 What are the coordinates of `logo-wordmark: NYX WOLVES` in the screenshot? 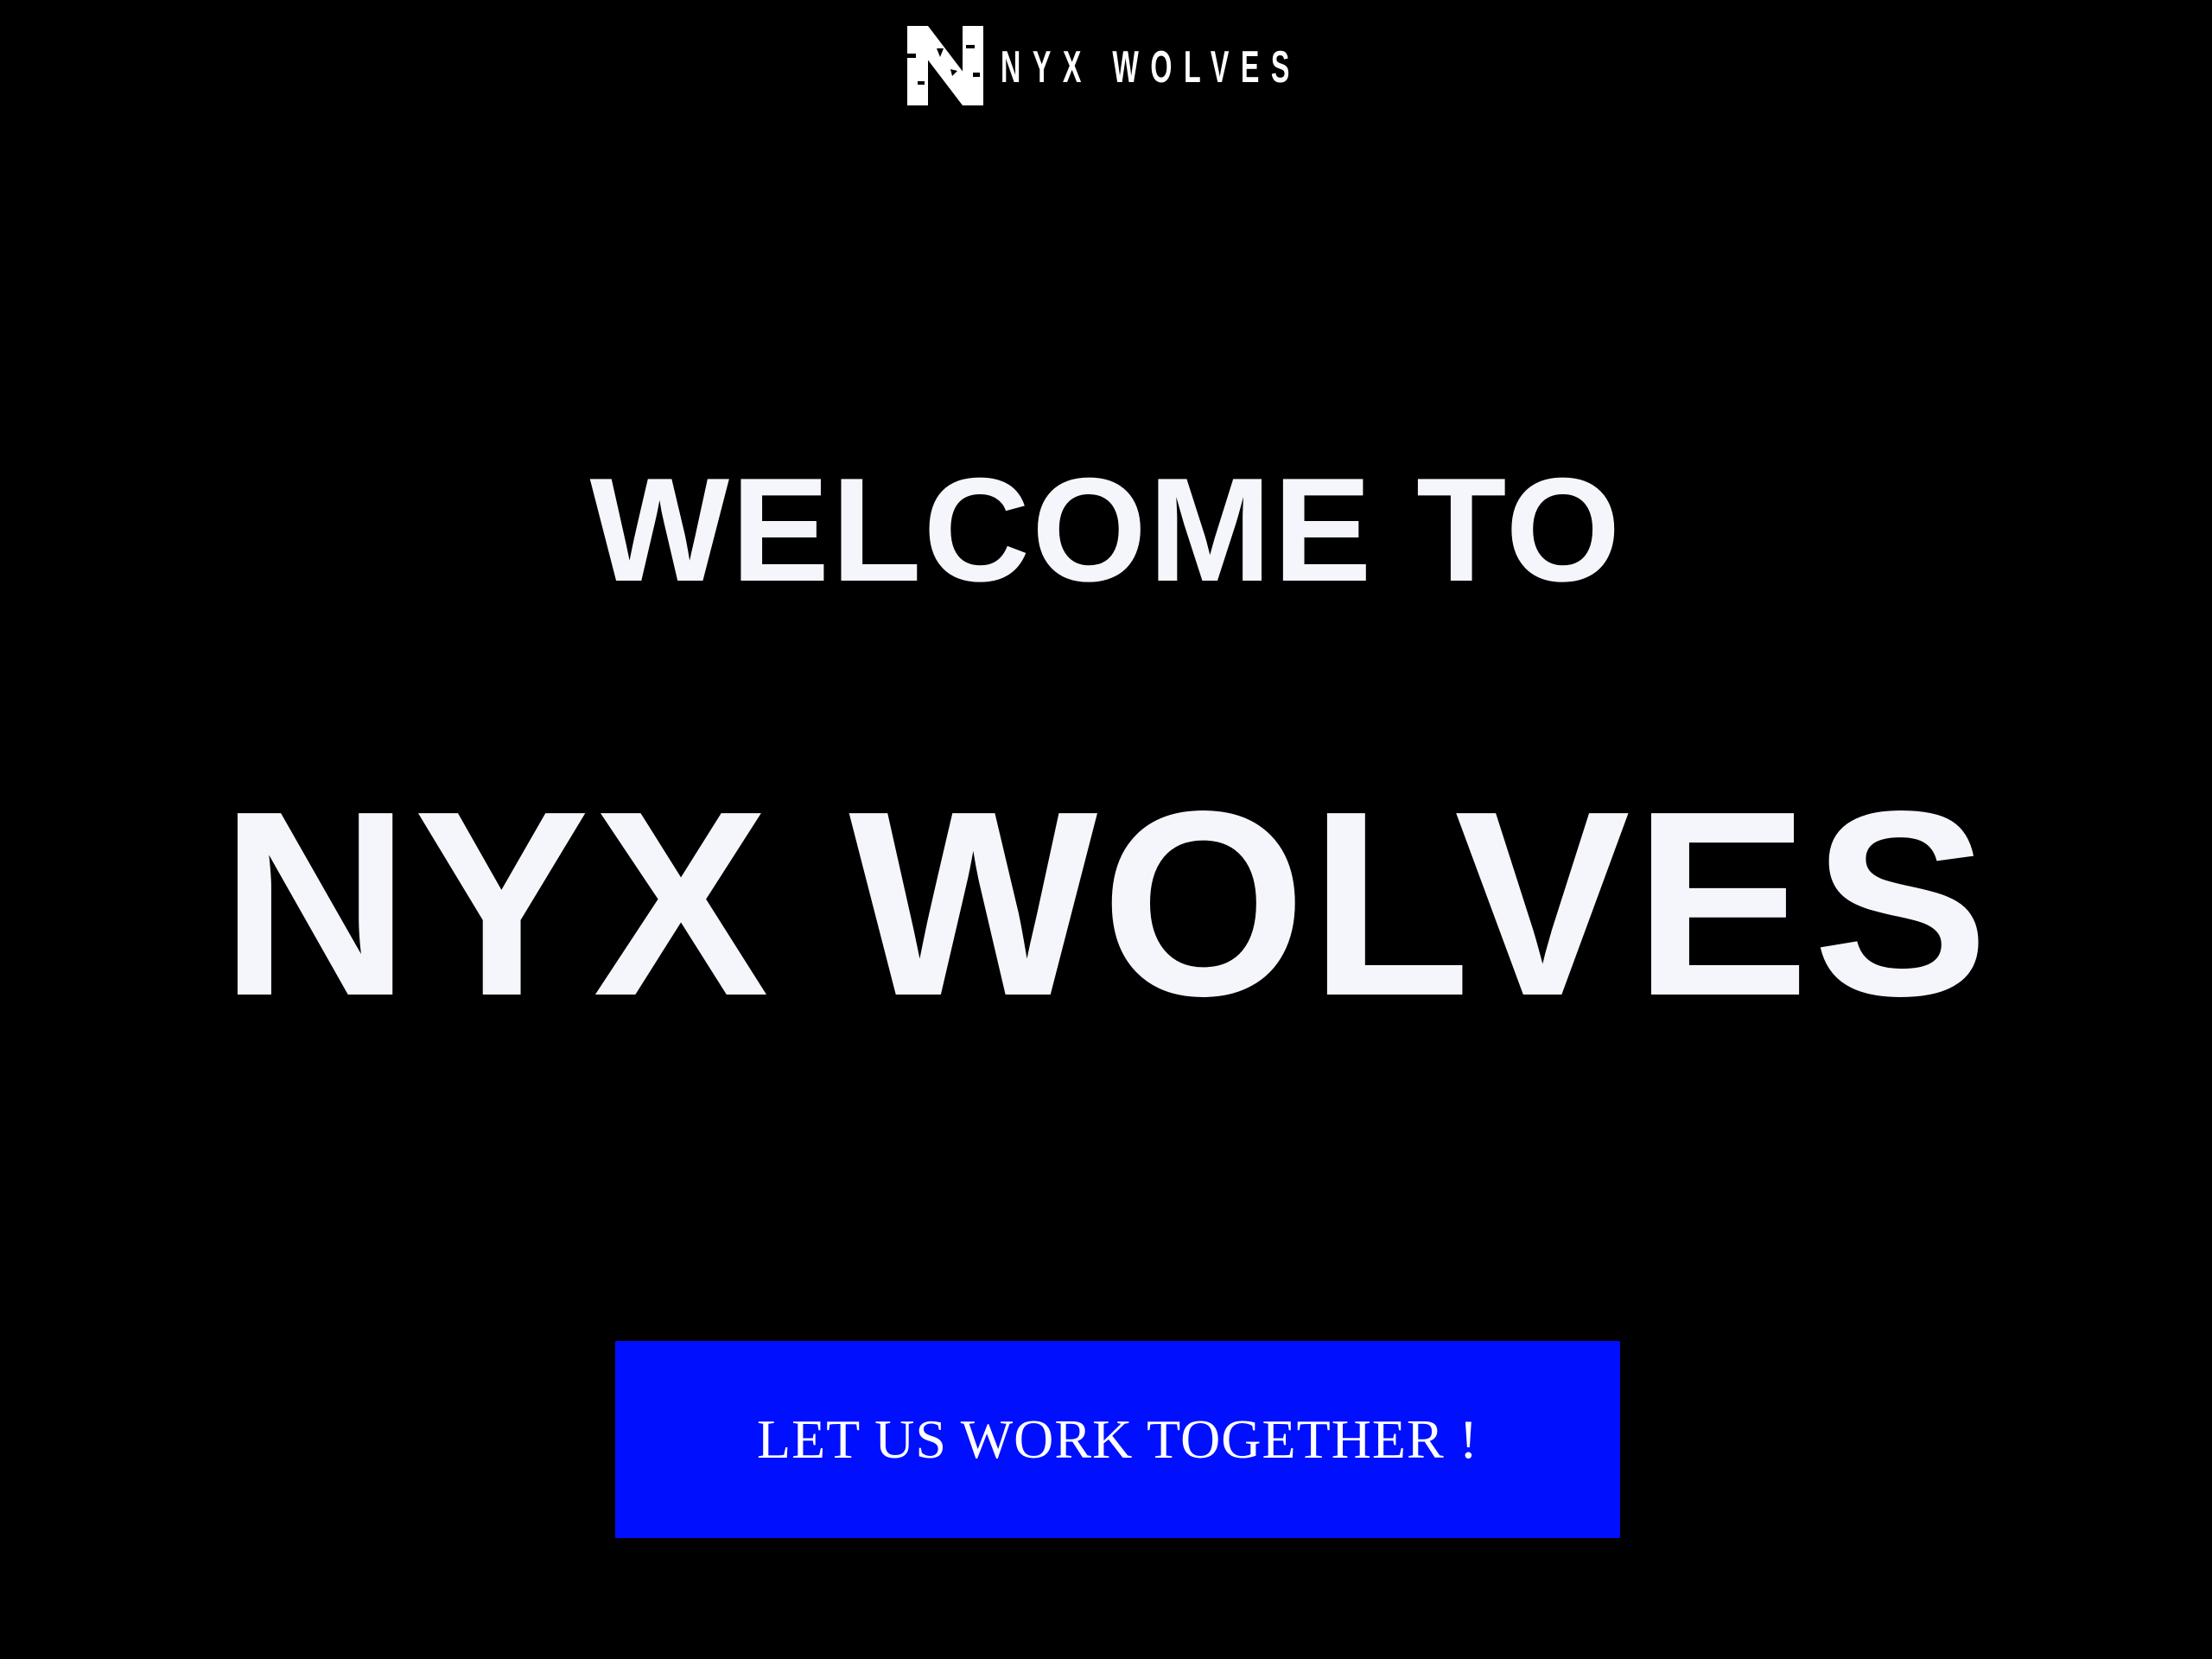 It's located at (1151, 67).